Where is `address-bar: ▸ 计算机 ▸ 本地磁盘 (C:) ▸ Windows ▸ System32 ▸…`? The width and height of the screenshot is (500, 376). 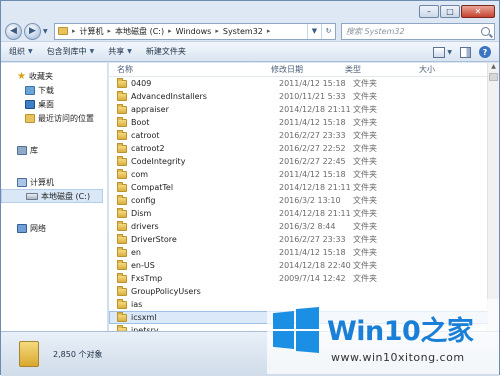
address-bar: ▸ 计算机 ▸ 本地磁盘 (C:) ▸ Windows ▸ System32 ▸… is located at coordinates (195, 31).